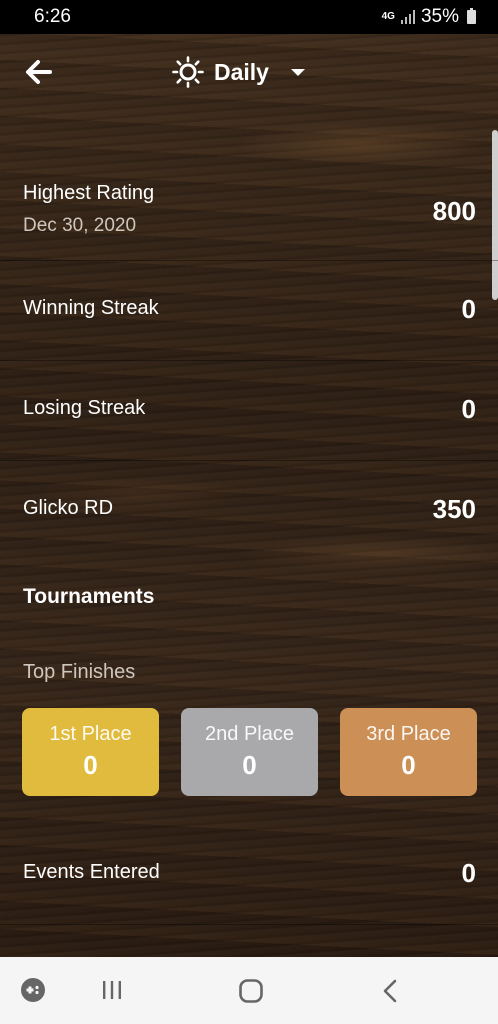 This screenshot has width=498, height=1024. Describe the element at coordinates (52, 16) in the screenshot. I see `status-time: 6:26` at that location.